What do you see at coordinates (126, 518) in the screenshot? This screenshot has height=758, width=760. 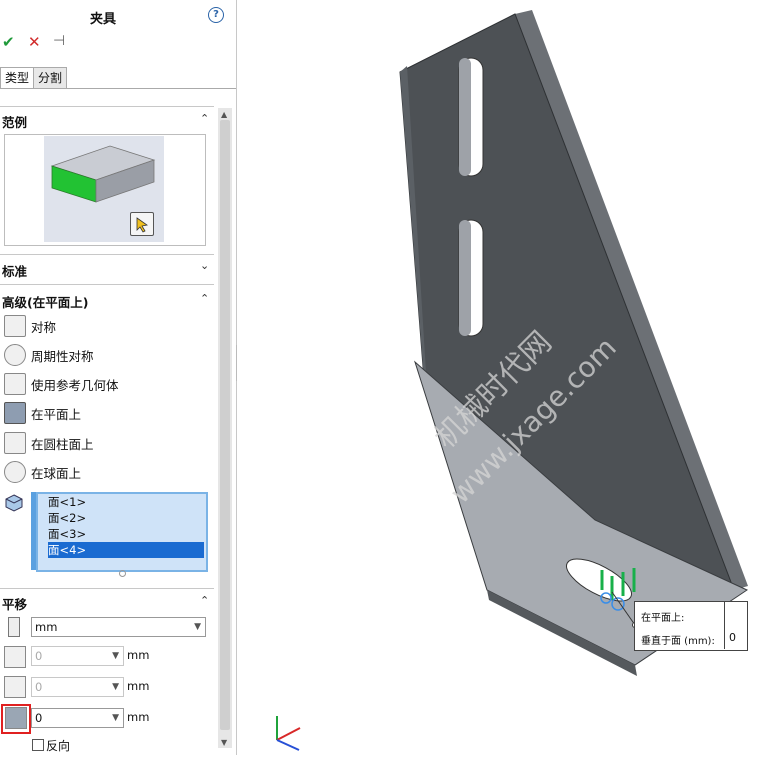 I see `list-item: 面<2>` at bounding box center [126, 518].